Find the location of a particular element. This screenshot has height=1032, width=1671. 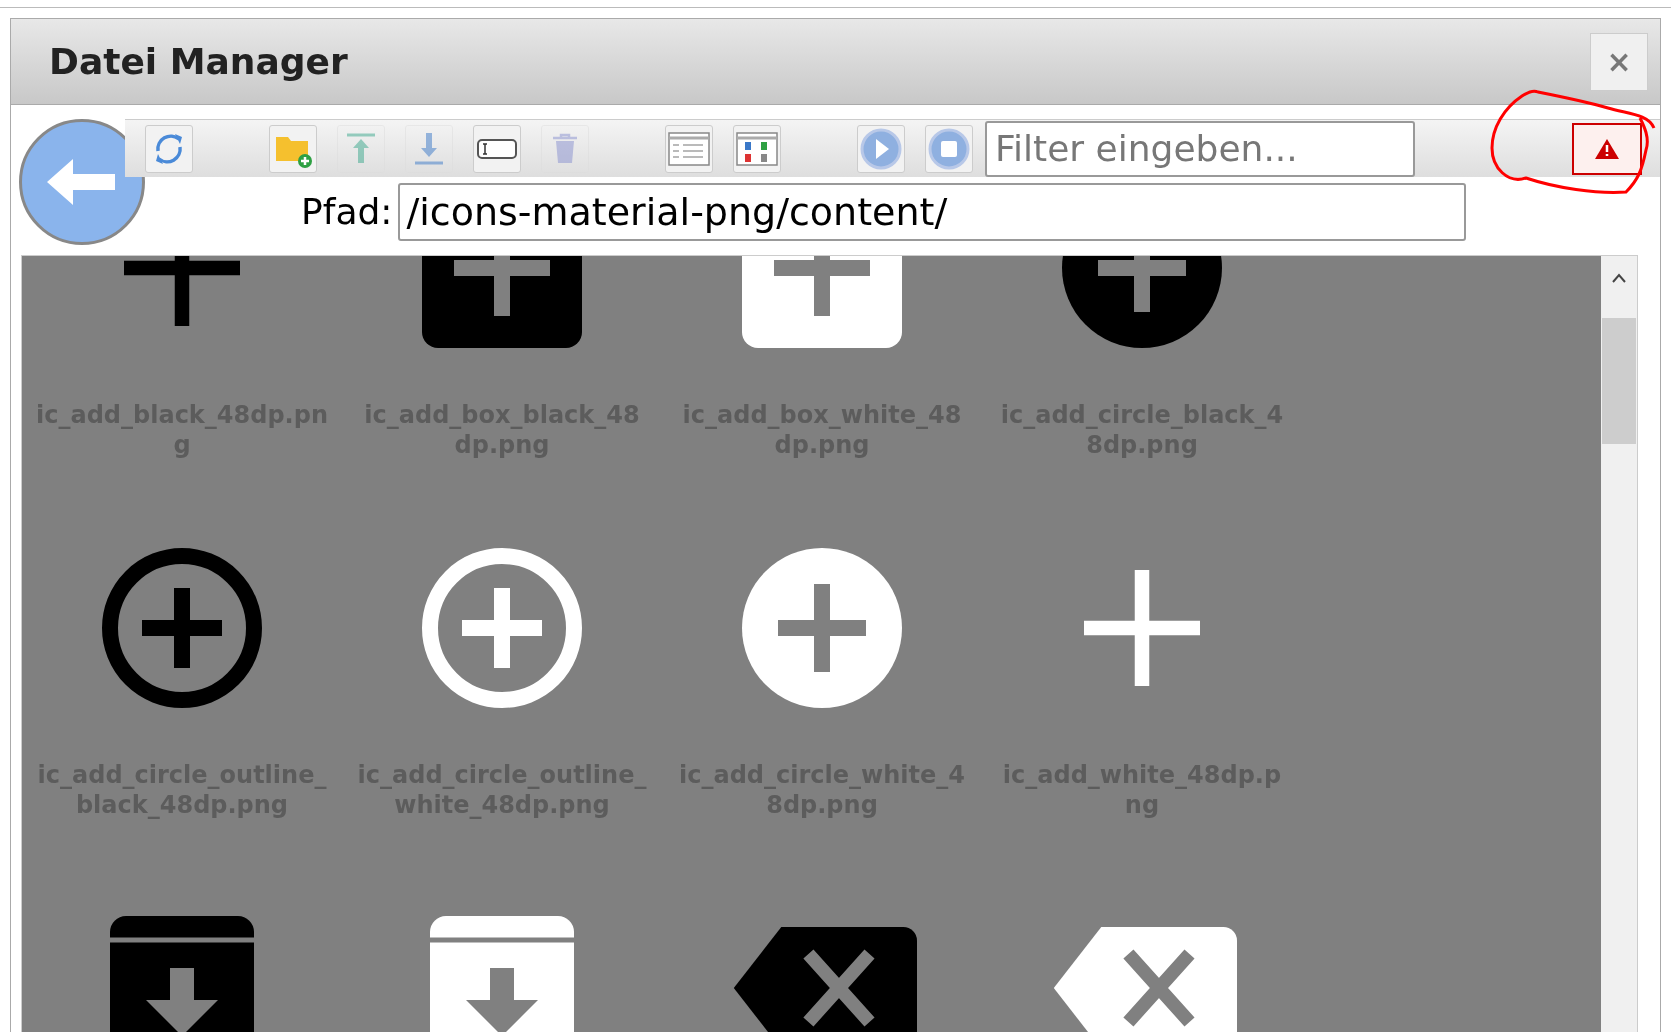

close-button: × is located at coordinates (1619, 61).